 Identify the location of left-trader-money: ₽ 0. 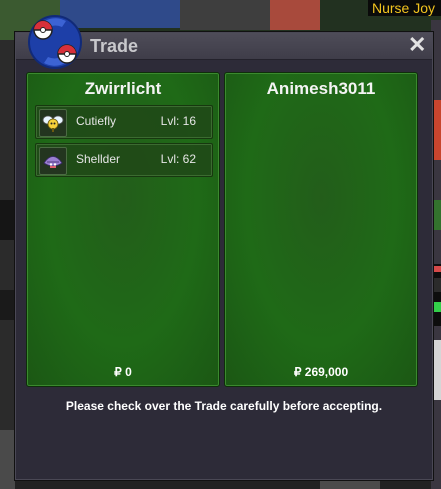
(123, 372).